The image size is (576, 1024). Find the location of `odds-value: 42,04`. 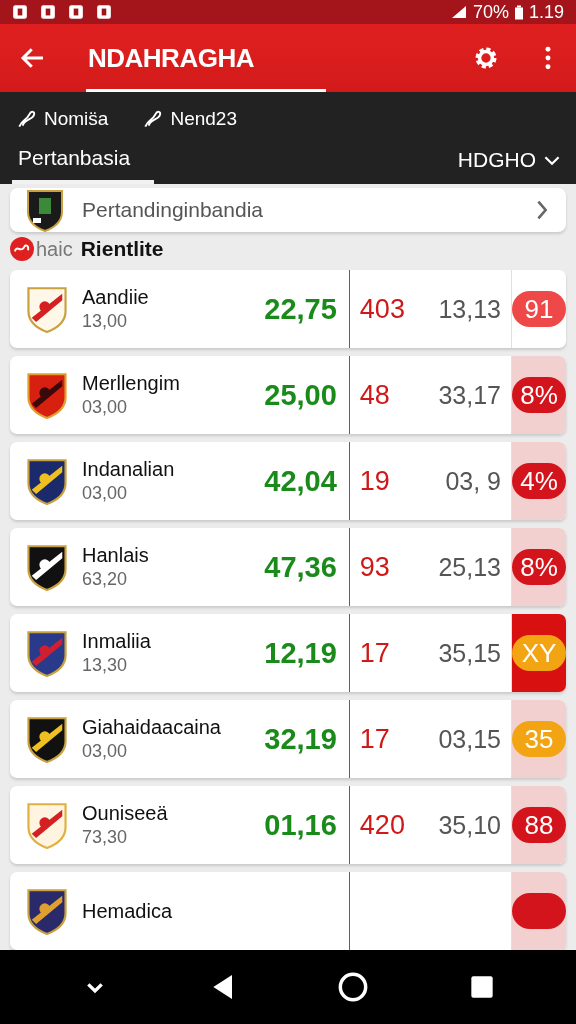

odds-value: 42,04 is located at coordinates (300, 481).